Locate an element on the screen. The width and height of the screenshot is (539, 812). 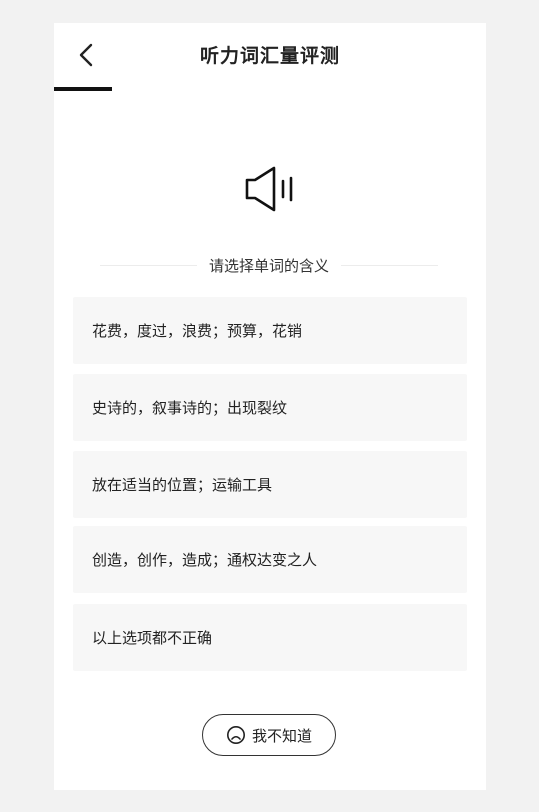
divider-left is located at coordinates (148, 265).